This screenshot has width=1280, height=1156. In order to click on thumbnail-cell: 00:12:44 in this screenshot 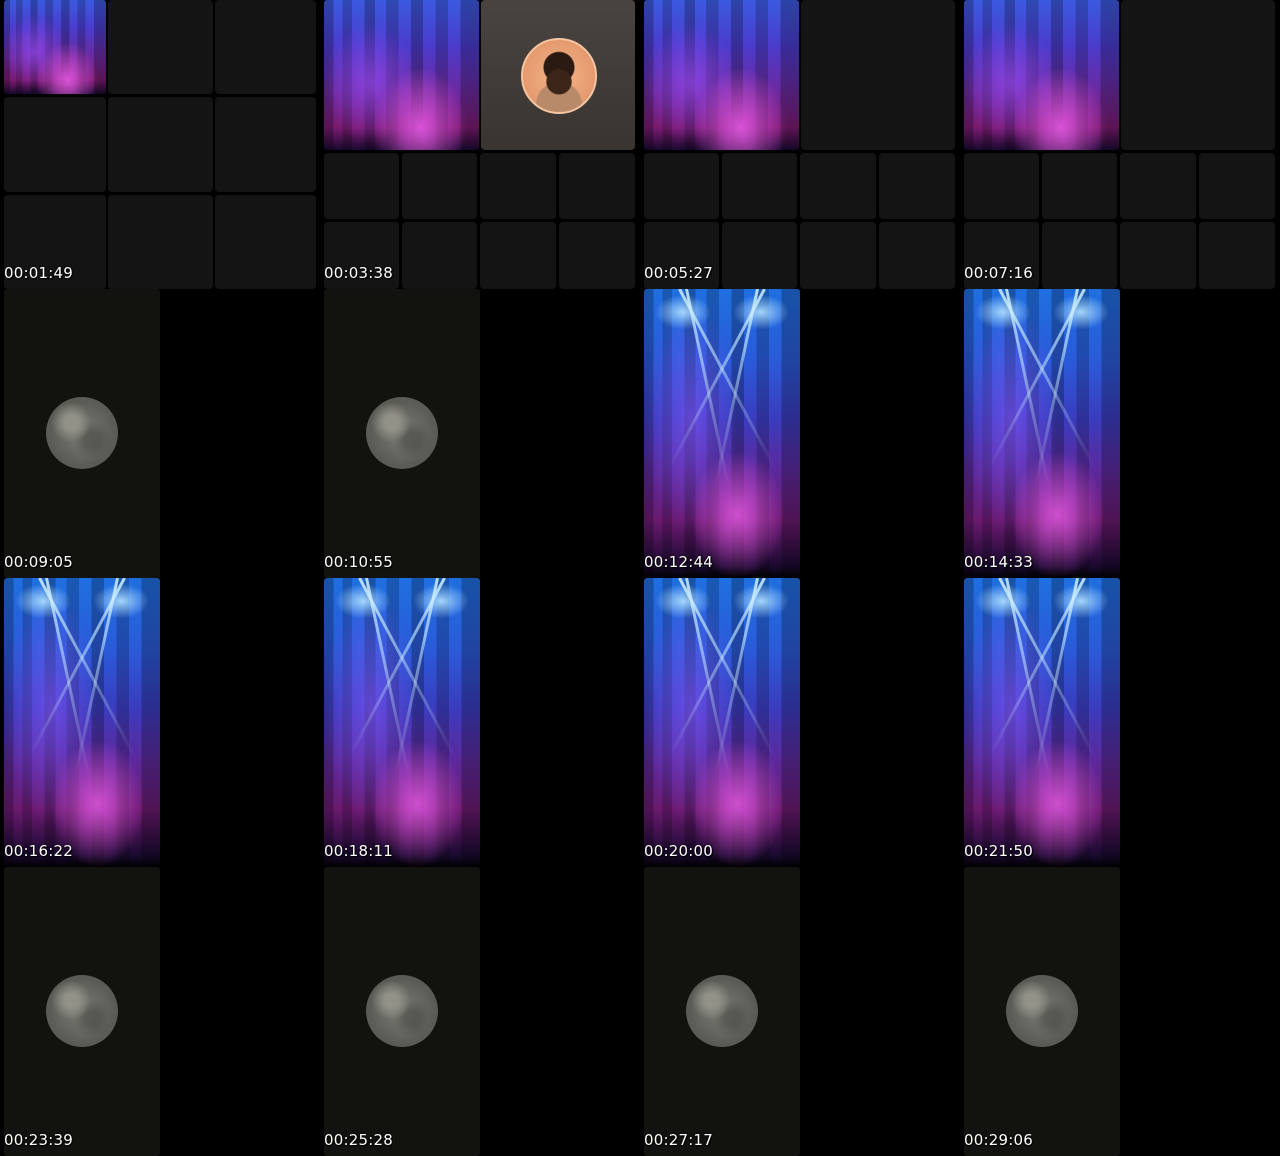, I will do `click(800, 433)`.